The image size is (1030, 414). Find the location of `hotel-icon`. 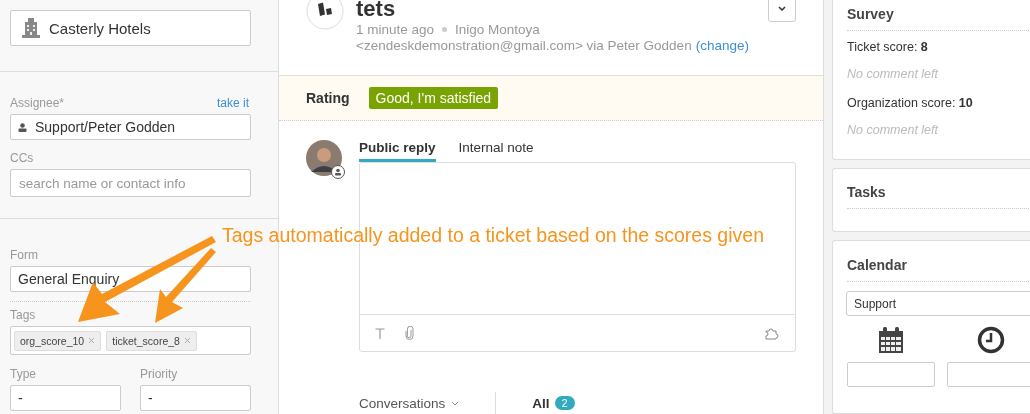

hotel-icon is located at coordinates (31, 28).